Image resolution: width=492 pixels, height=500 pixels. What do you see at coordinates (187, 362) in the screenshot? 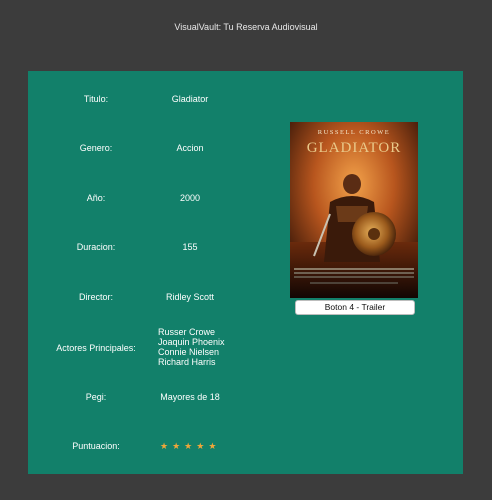
I see `actor-item: Richard Harris` at bounding box center [187, 362].